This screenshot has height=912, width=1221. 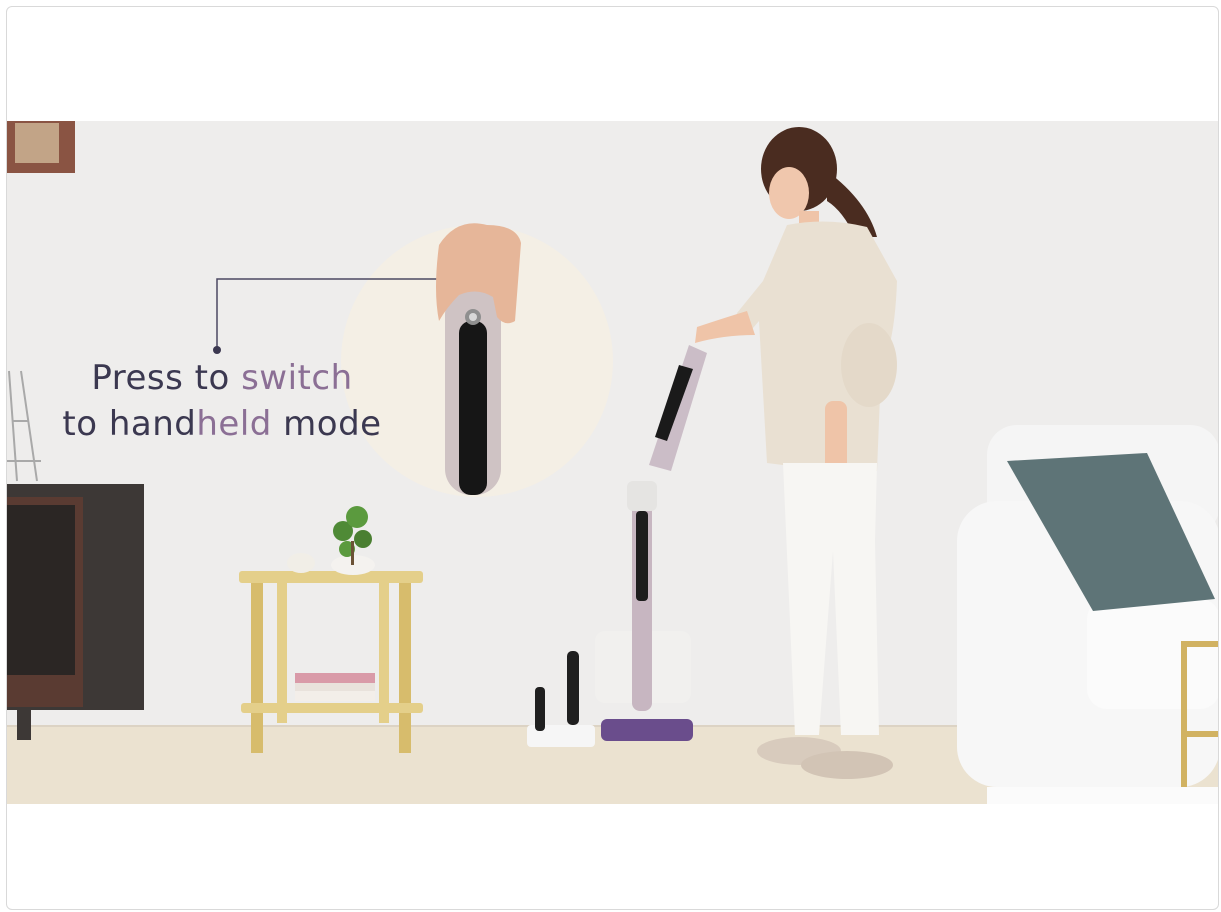 I want to click on cabinet, so click(x=75, y=612).